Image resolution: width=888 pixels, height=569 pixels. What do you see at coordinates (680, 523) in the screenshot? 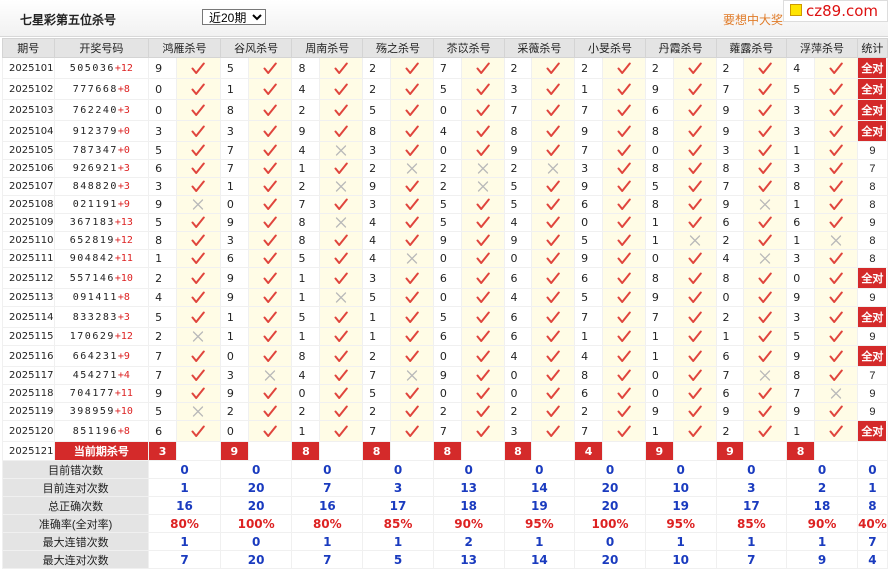
I see `stats-value: 95%` at bounding box center [680, 523].